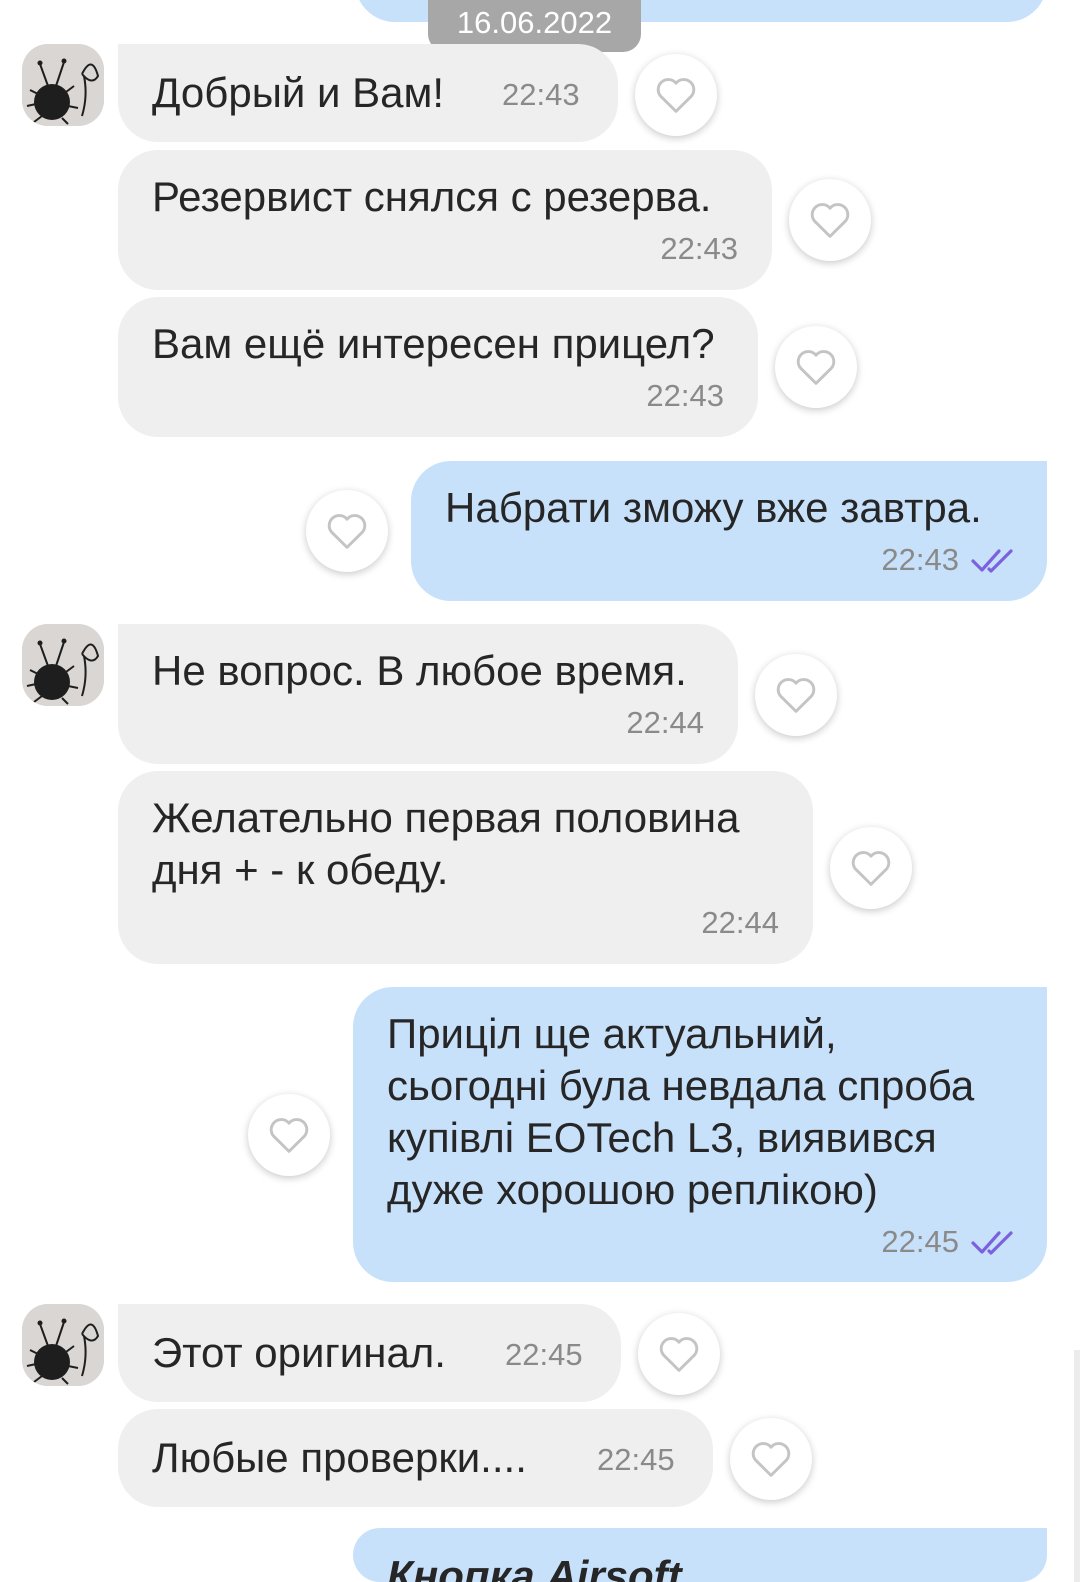  Describe the element at coordinates (700, 1555) in the screenshot. I see `message-bubble-outgoing-partial: Кнопка Airsoft` at that location.